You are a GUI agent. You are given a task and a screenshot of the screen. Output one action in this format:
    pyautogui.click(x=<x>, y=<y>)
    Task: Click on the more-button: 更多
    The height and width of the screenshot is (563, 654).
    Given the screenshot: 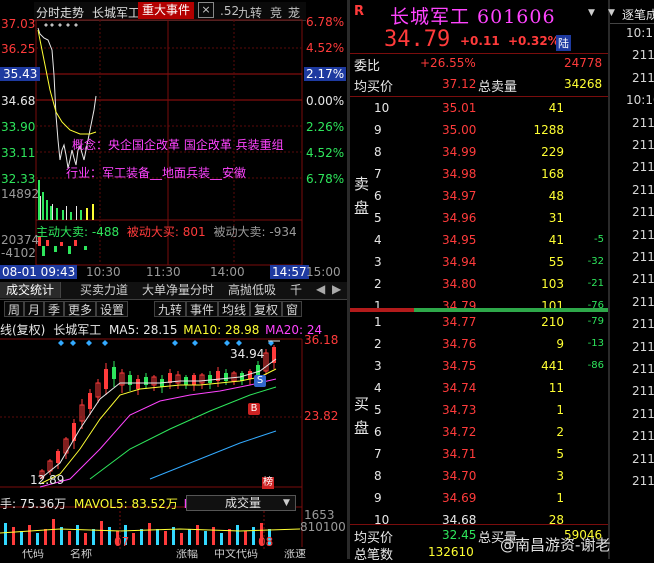 What is the action you would take?
    pyautogui.click(x=80, y=309)
    